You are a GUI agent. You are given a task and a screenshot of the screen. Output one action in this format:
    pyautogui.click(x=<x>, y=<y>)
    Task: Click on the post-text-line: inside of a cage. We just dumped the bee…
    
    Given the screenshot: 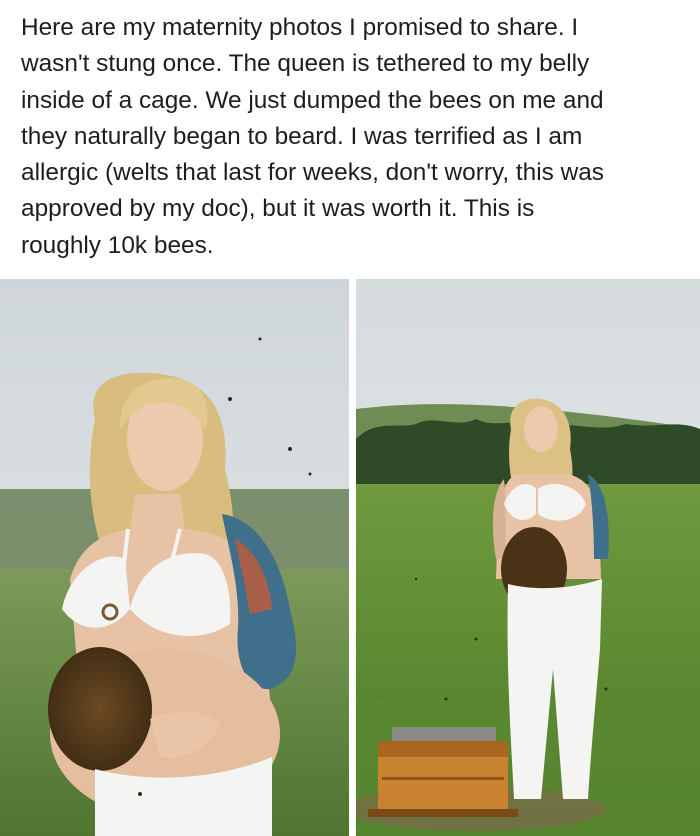 What is the action you would take?
    pyautogui.click(x=312, y=100)
    